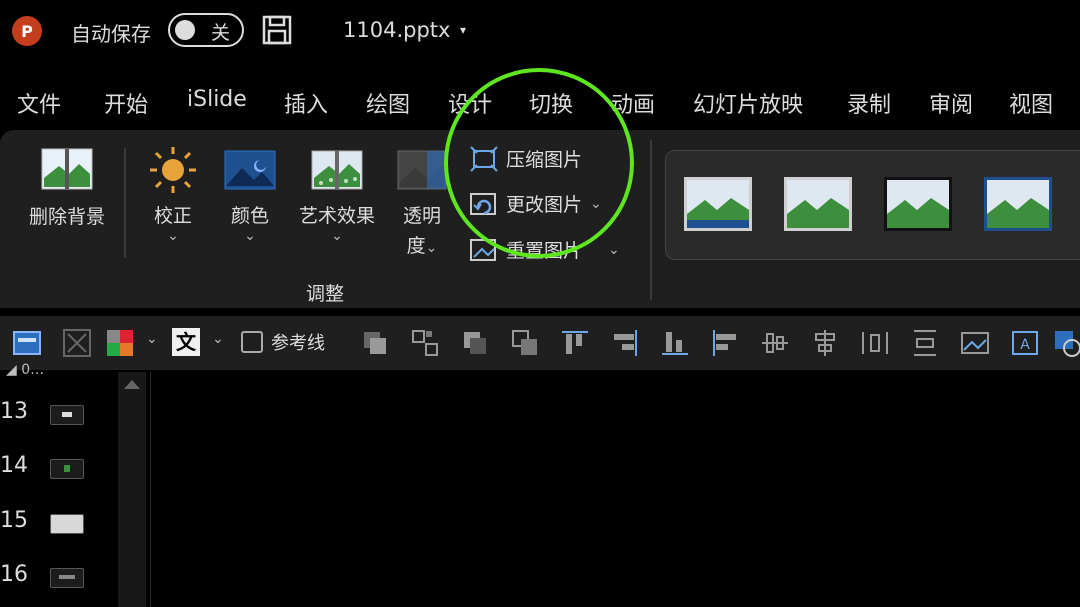 The height and width of the screenshot is (607, 1080). Describe the element at coordinates (277, 30) in the screenshot. I see `save-icon` at that location.